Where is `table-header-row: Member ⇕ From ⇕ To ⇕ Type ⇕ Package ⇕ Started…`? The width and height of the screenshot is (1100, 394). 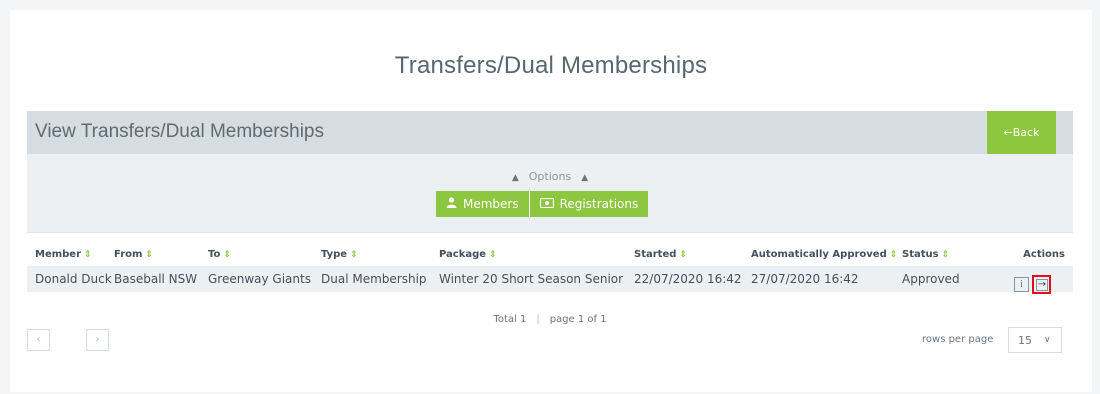 table-header-row: Member ⇕ From ⇕ To ⇕ Type ⇕ Package ⇕ Started… is located at coordinates (550, 254).